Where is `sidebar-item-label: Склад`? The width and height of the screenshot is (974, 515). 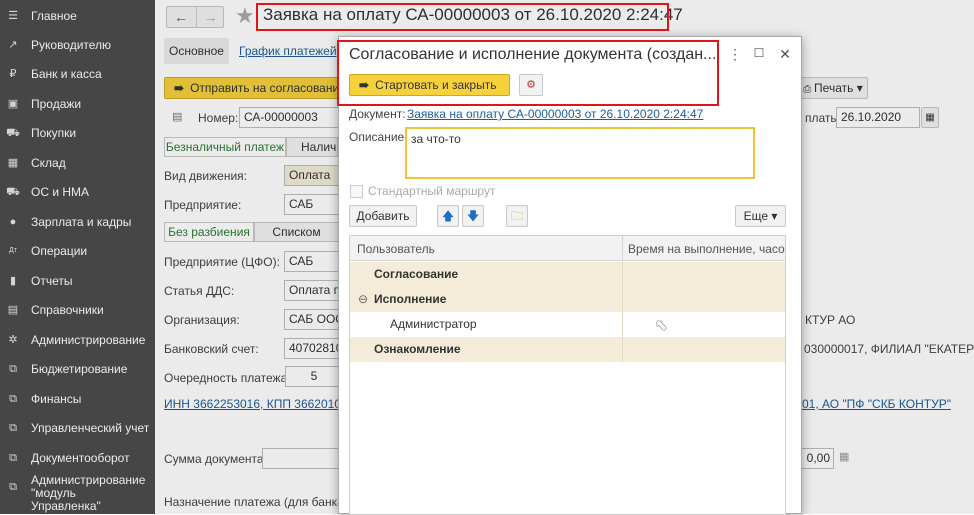 sidebar-item-label: Склад is located at coordinates (48, 163).